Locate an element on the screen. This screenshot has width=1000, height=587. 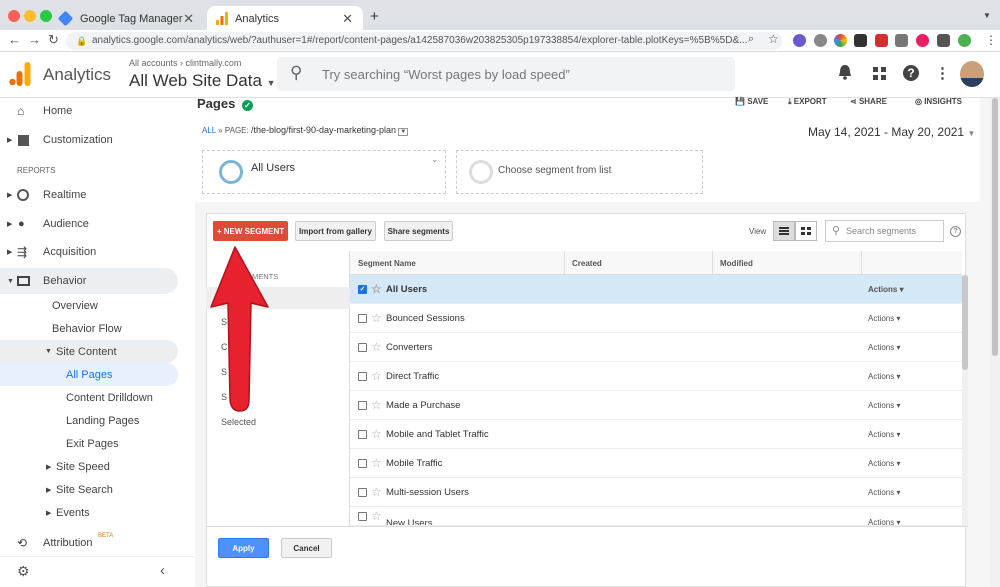
window-close-button is located at coordinates (14, 16).